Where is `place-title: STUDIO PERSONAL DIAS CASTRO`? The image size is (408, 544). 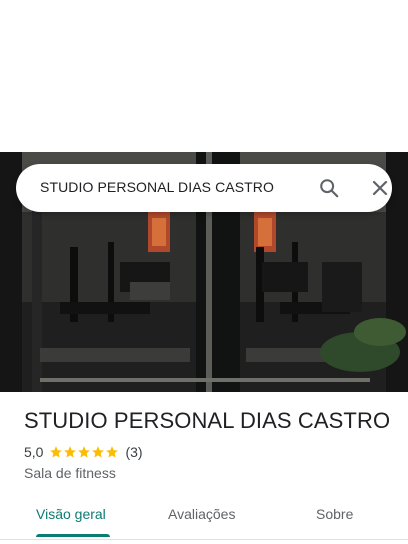 place-title: STUDIO PERSONAL DIAS CASTRO is located at coordinates (207, 420).